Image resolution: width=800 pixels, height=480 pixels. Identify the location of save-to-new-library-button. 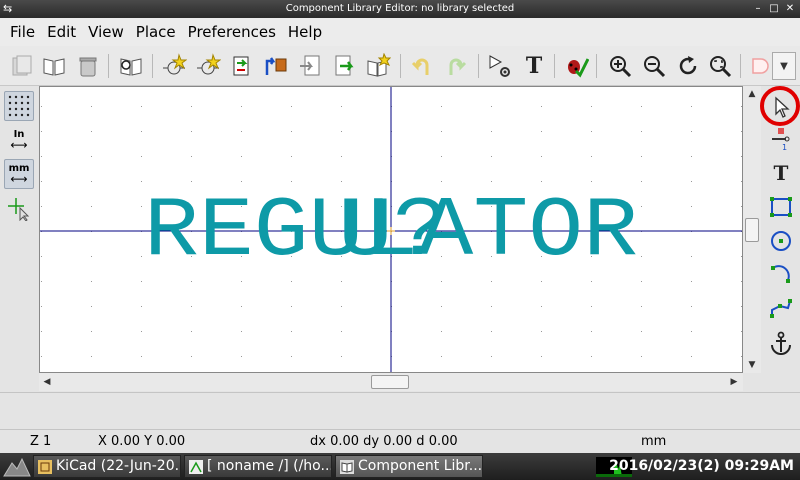
(378, 66).